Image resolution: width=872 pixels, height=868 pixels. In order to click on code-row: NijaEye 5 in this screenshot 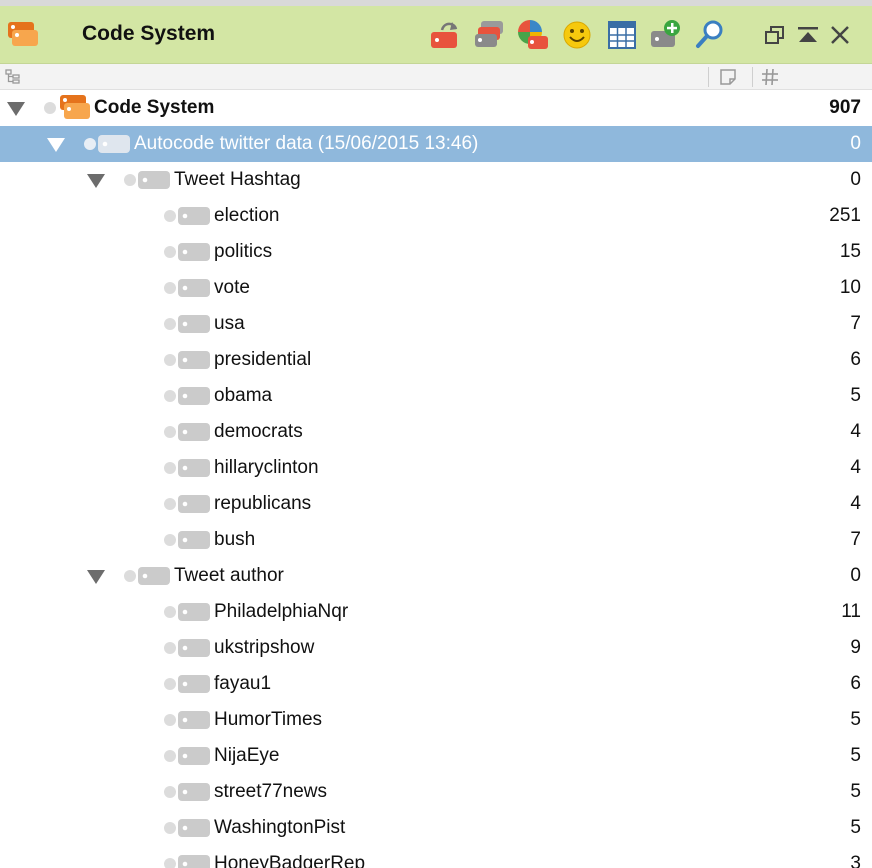, I will do `click(436, 756)`.